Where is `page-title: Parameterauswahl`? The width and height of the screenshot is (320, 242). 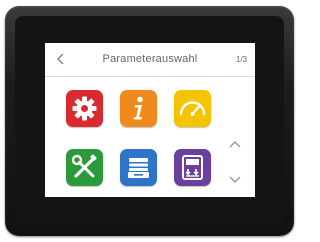
page-title: Parameterauswahl is located at coordinates (150, 59).